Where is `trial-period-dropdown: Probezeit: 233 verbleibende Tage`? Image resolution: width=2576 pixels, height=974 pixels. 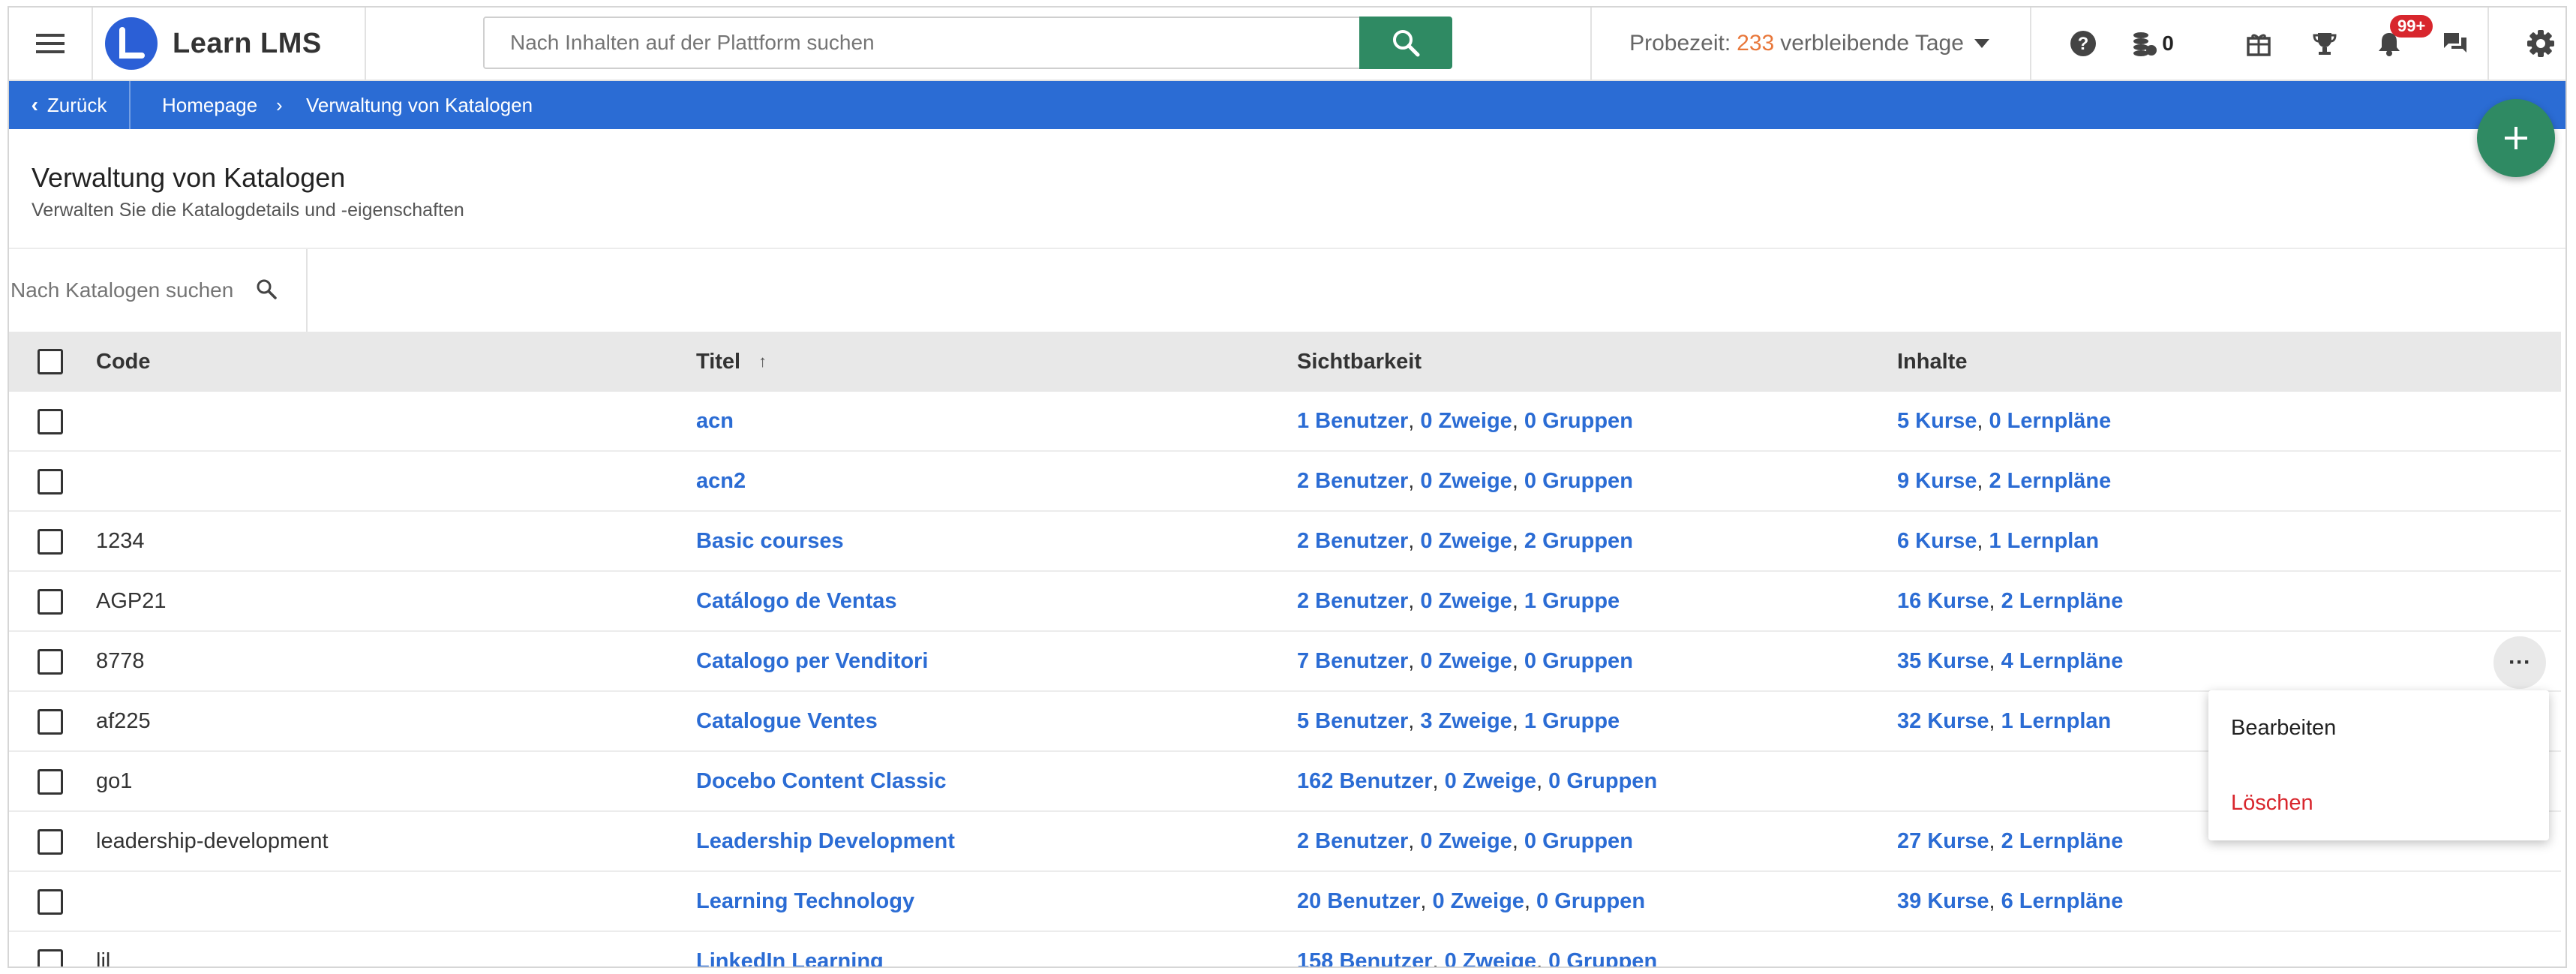
trial-period-dropdown: Probezeit: 233 verbleibende Tage is located at coordinates (1809, 44).